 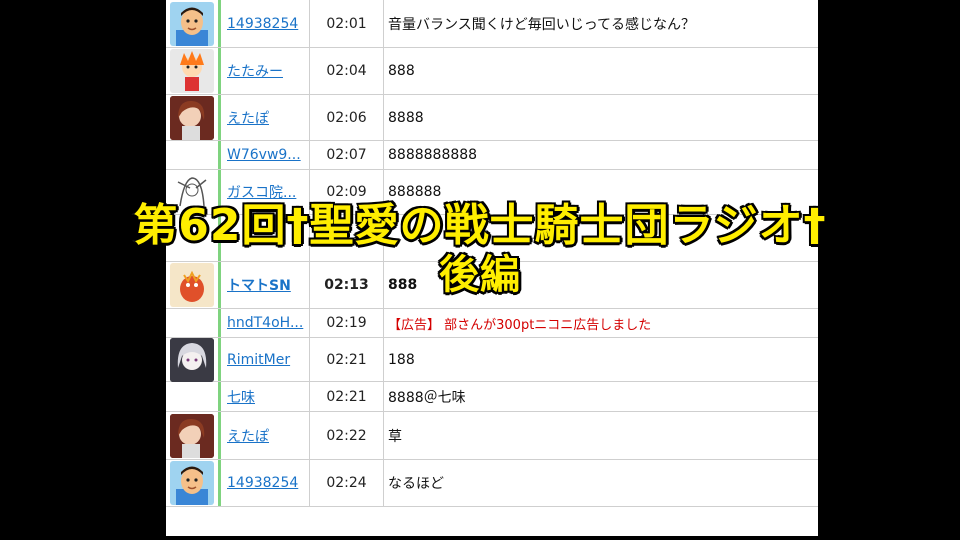 What do you see at coordinates (264, 238) in the screenshot?
I see `username-cell` at bounding box center [264, 238].